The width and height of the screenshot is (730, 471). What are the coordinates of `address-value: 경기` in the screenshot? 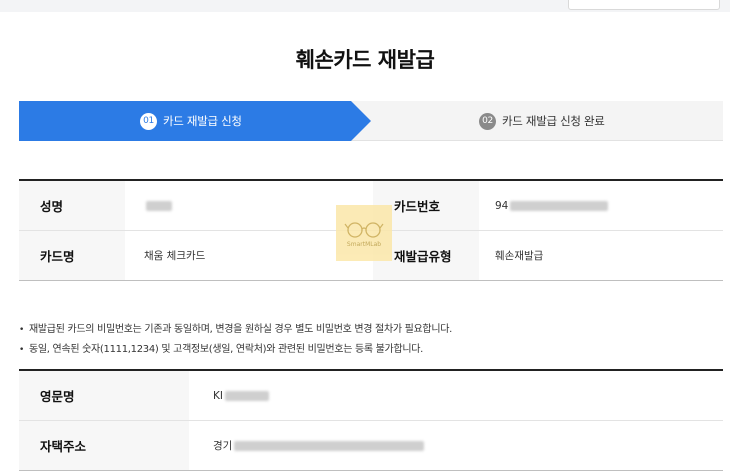 It's located at (319, 445).